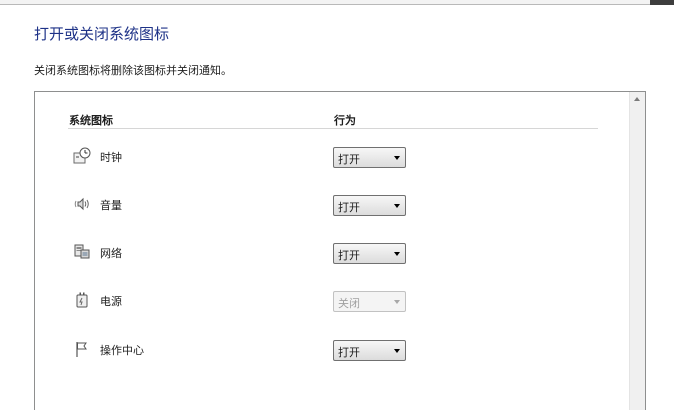  Describe the element at coordinates (333, 128) in the screenshot. I see `header-divider` at that location.